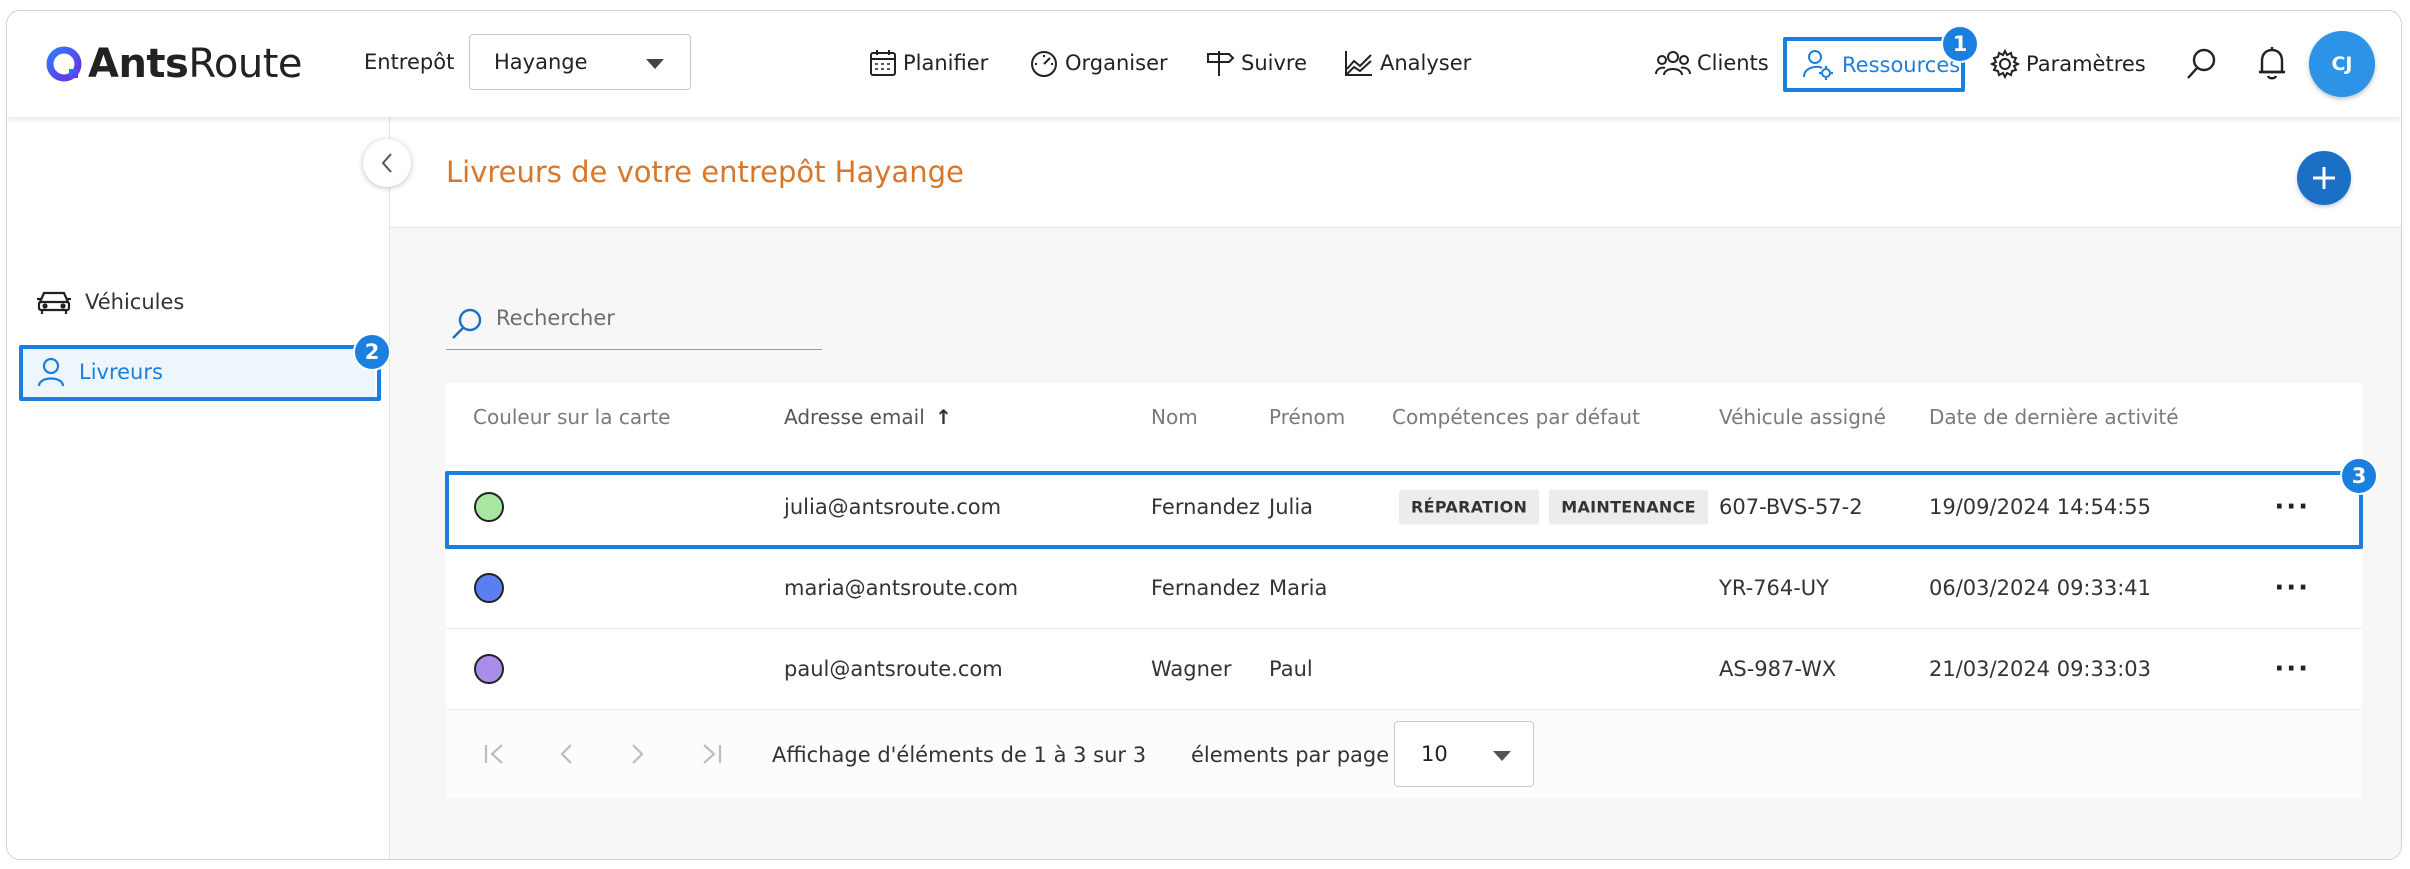 The height and width of the screenshot is (869, 2410). I want to click on cell-vehicle: AS-987-WX, so click(1778, 669).